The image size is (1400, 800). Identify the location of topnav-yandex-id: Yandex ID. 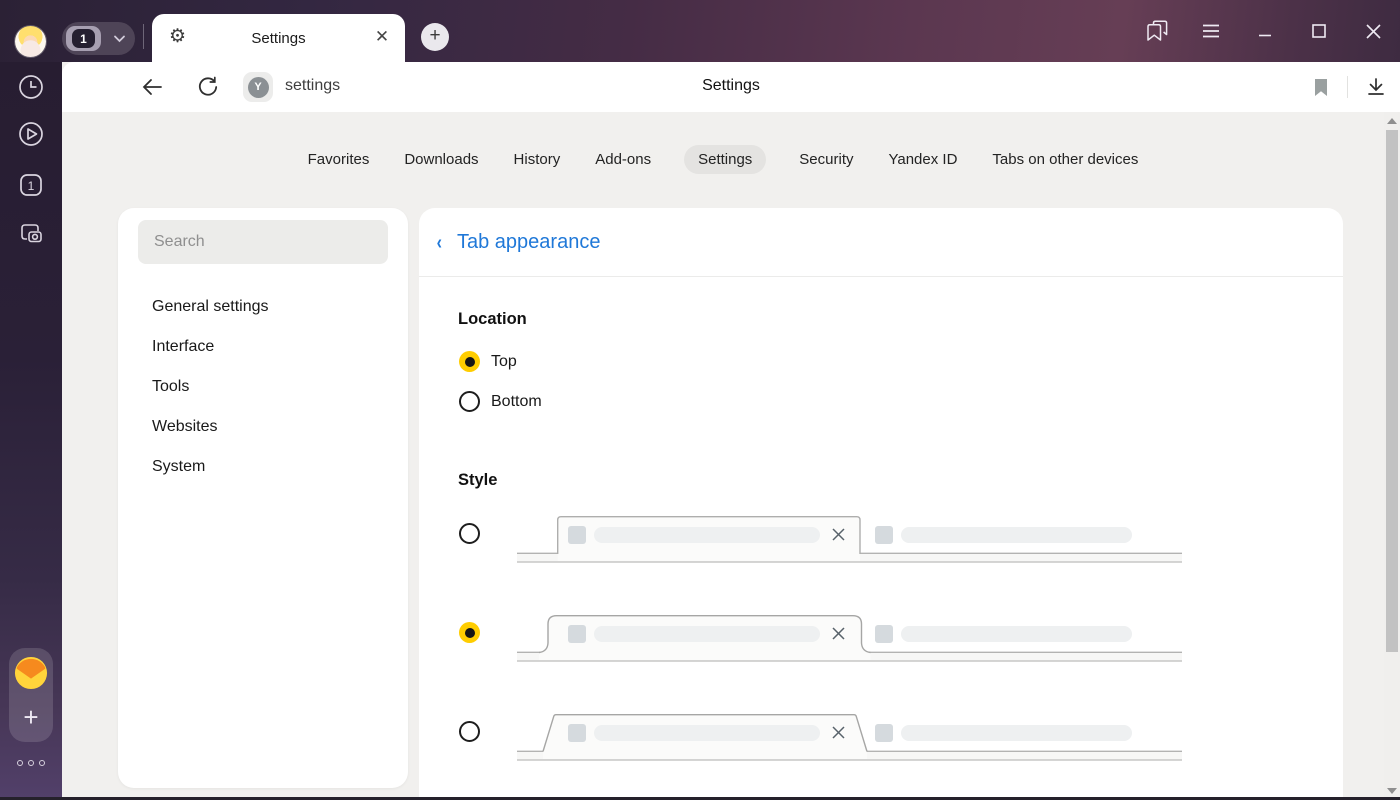
(922, 159).